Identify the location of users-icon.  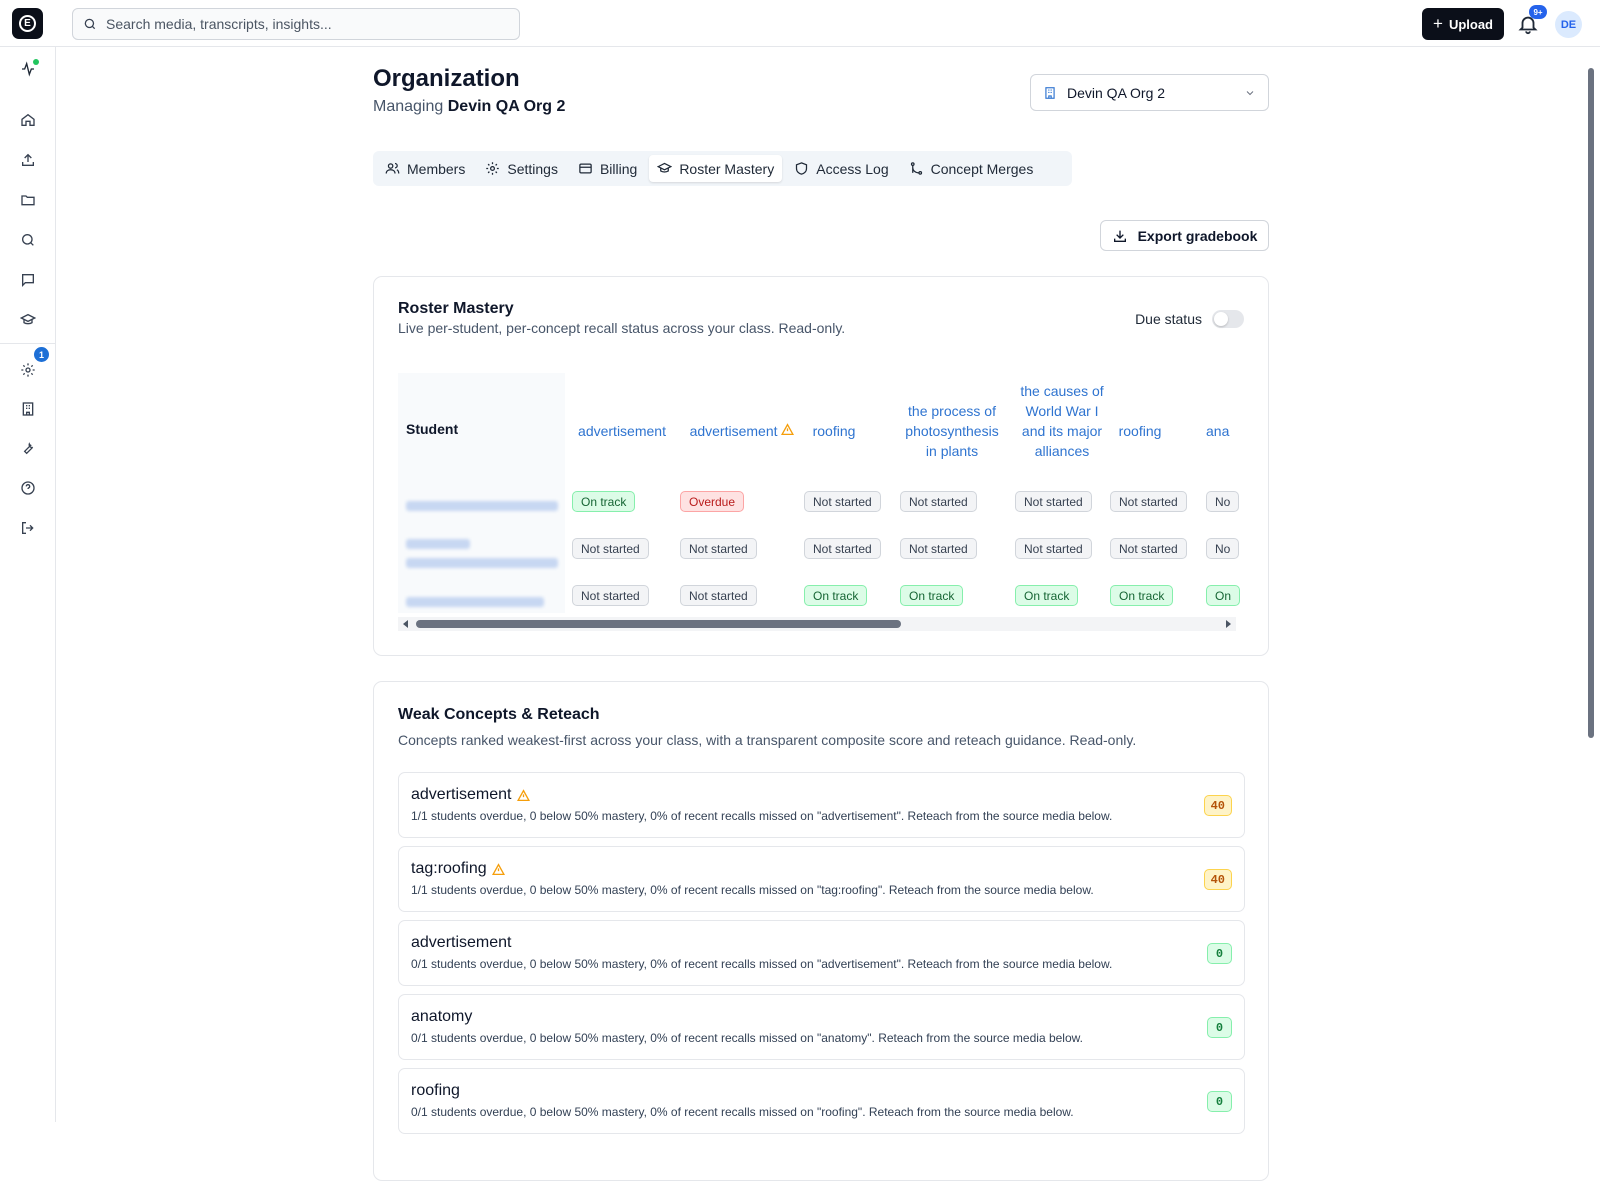
(392, 168).